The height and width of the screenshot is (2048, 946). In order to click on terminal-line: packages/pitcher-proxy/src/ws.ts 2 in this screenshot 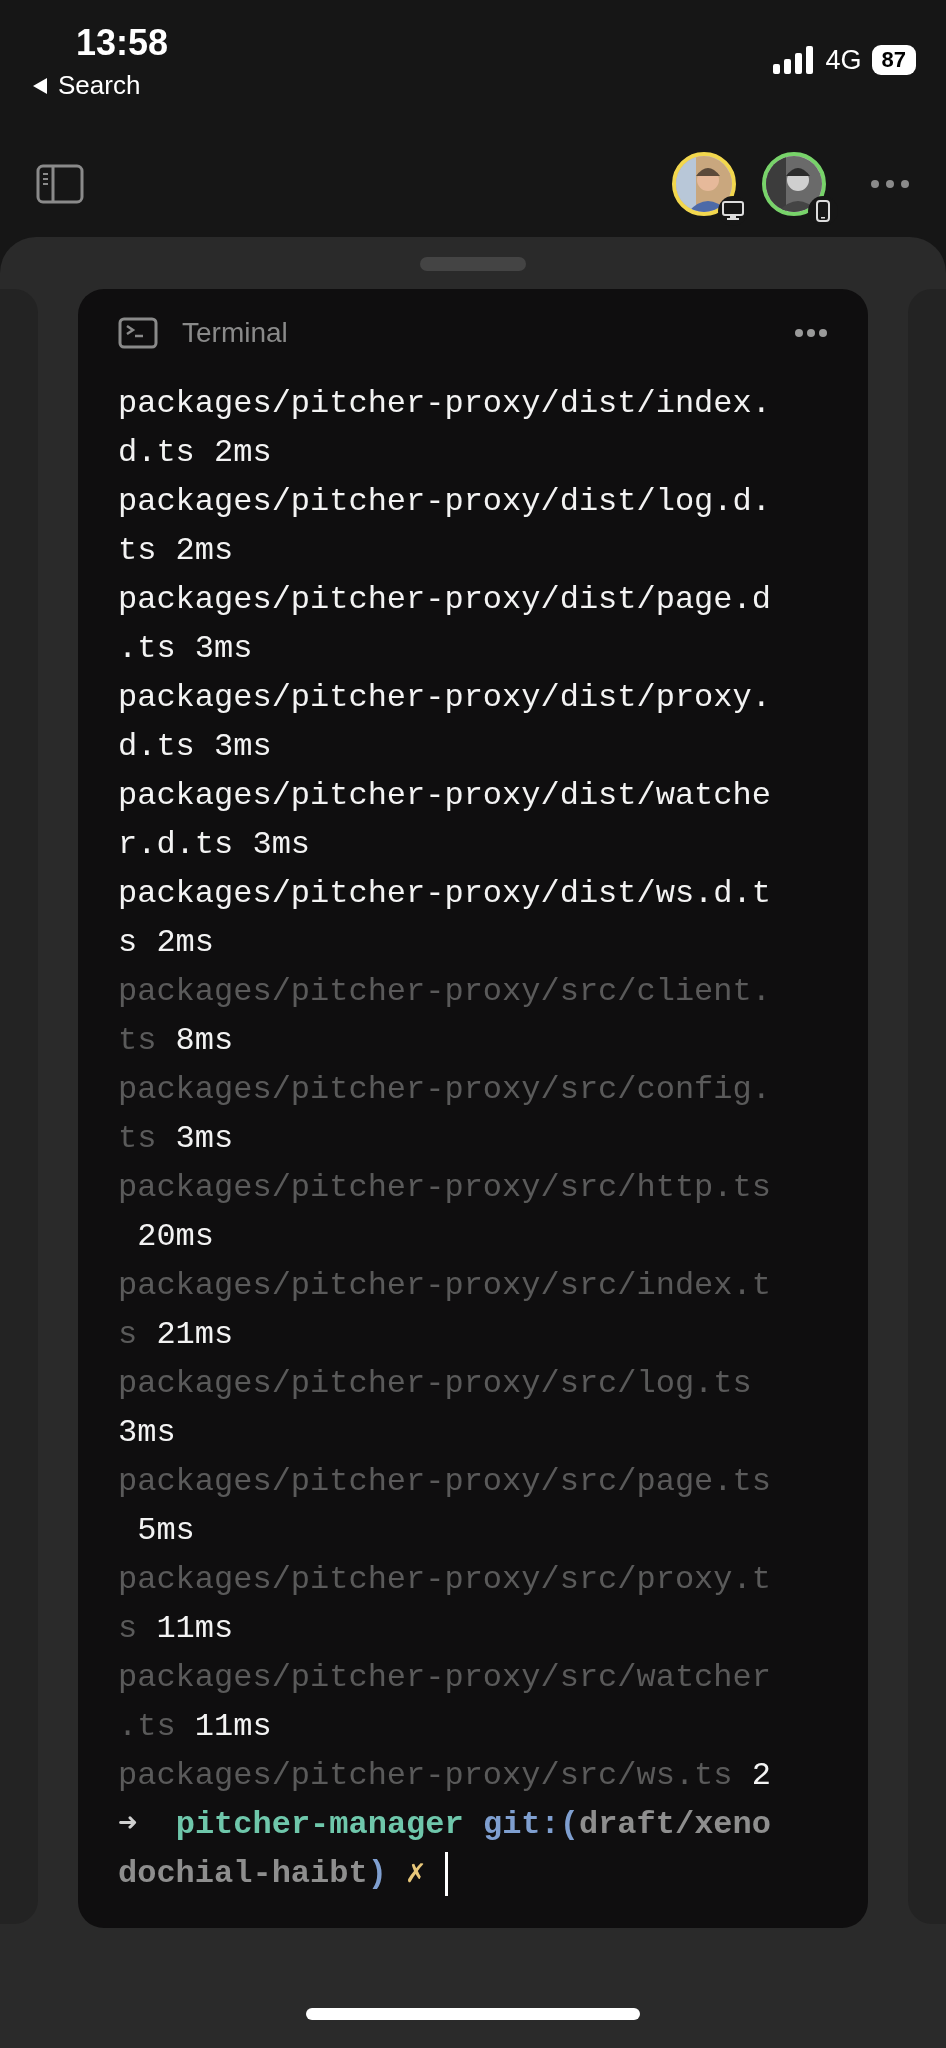, I will do `click(445, 1776)`.